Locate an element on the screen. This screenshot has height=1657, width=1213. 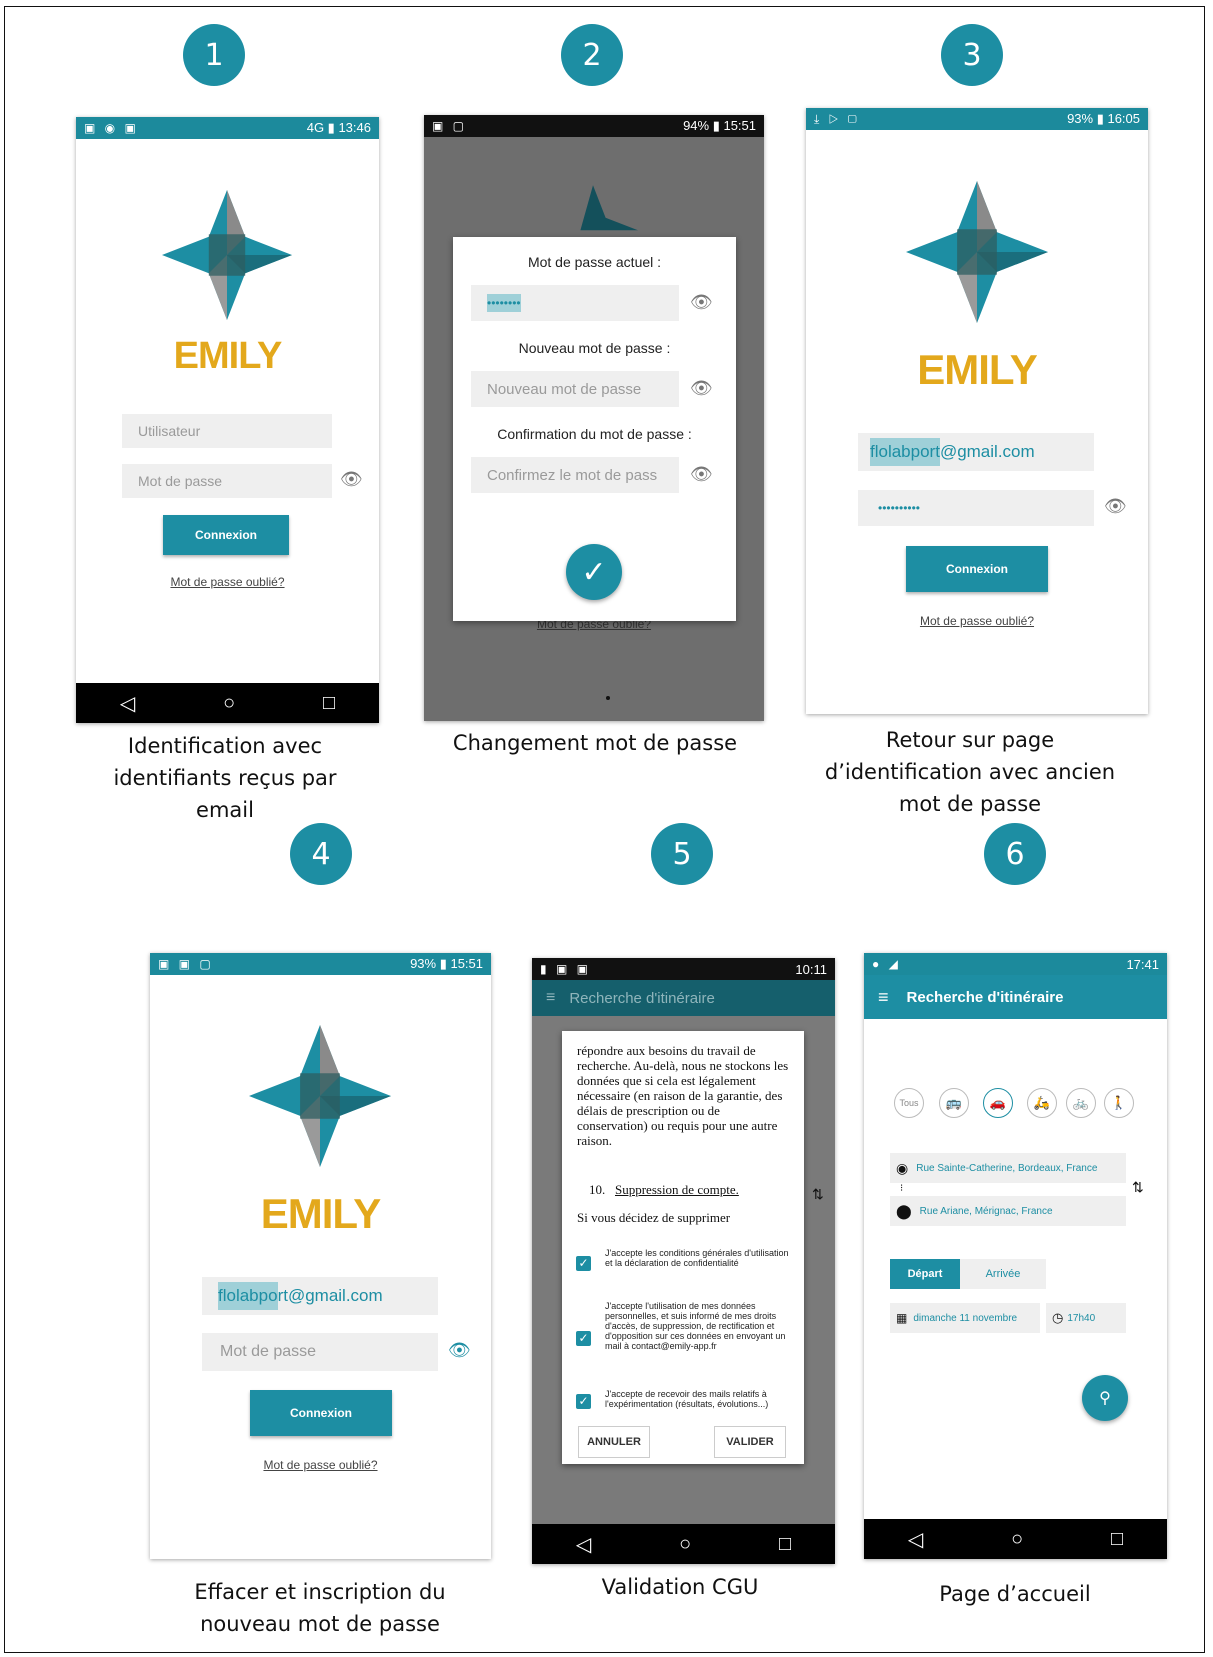
step-badge-1: 1 is located at coordinates (214, 55).